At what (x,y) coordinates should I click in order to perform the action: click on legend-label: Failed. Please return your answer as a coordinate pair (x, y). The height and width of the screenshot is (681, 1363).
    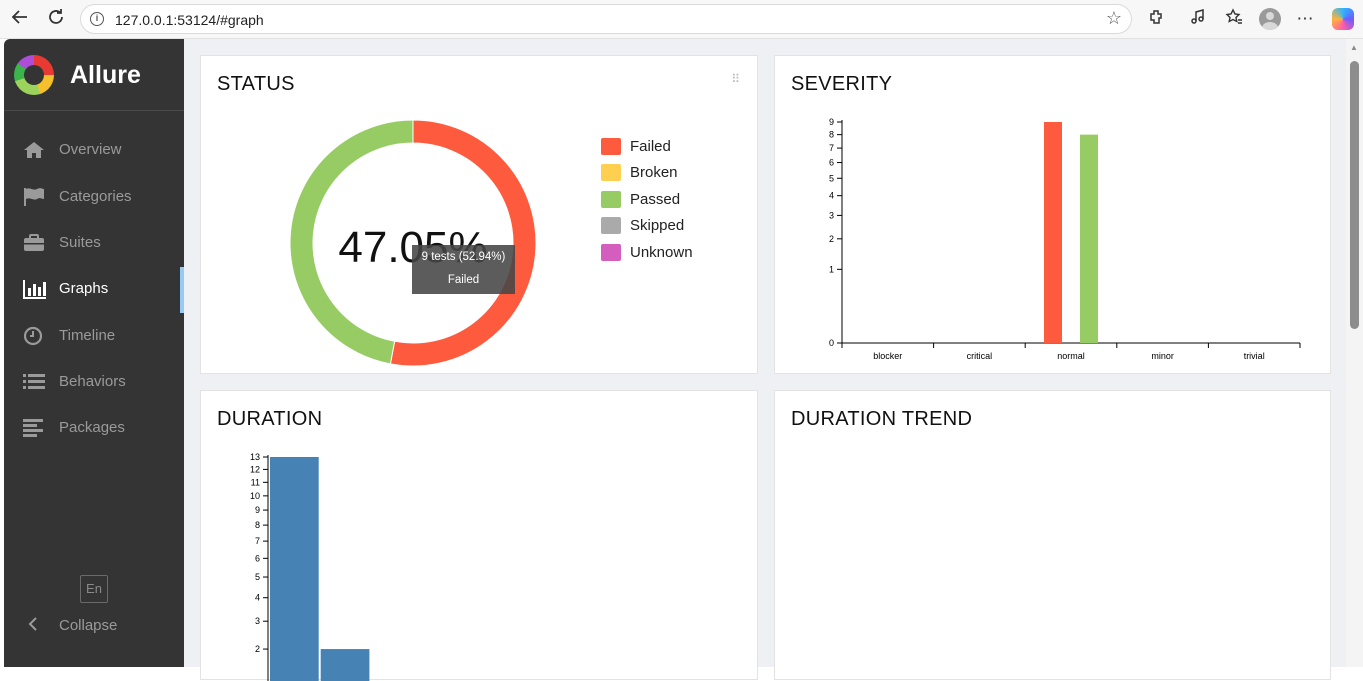
    Looking at the image, I should click on (650, 146).